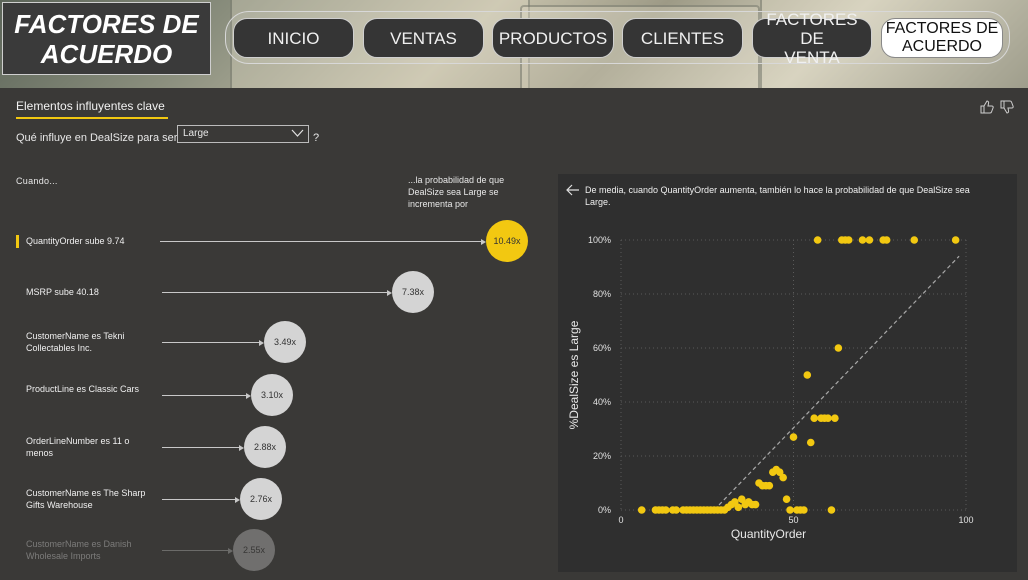  I want to click on factor-row: QuantityOrder sube 9.74 10.49x, so click(270, 241).